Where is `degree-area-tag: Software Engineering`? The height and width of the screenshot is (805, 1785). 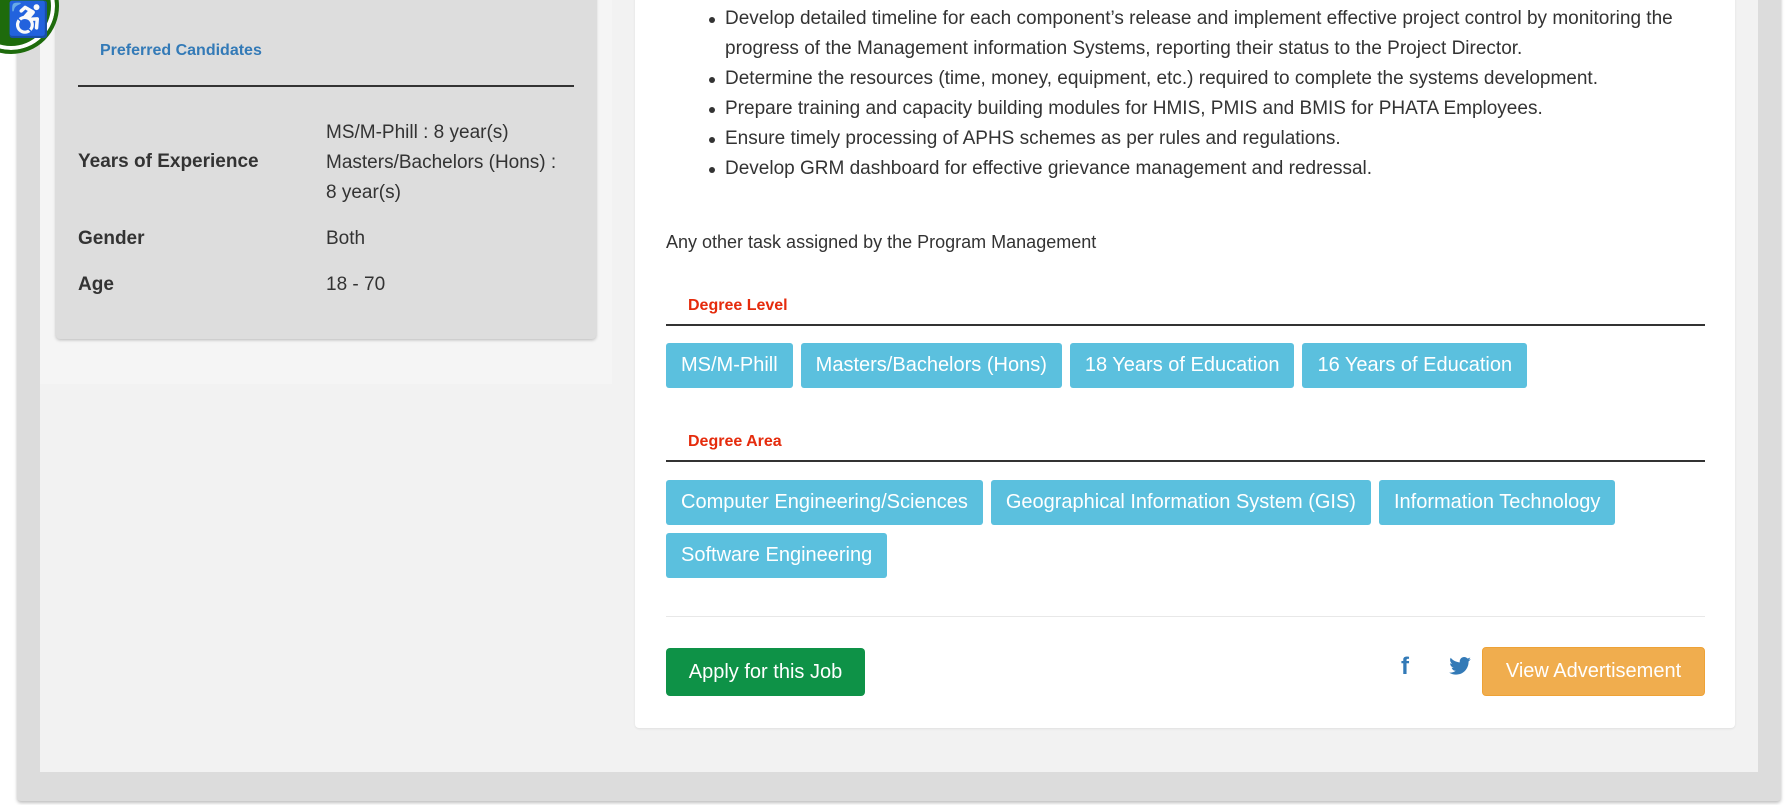 degree-area-tag: Software Engineering is located at coordinates (777, 555).